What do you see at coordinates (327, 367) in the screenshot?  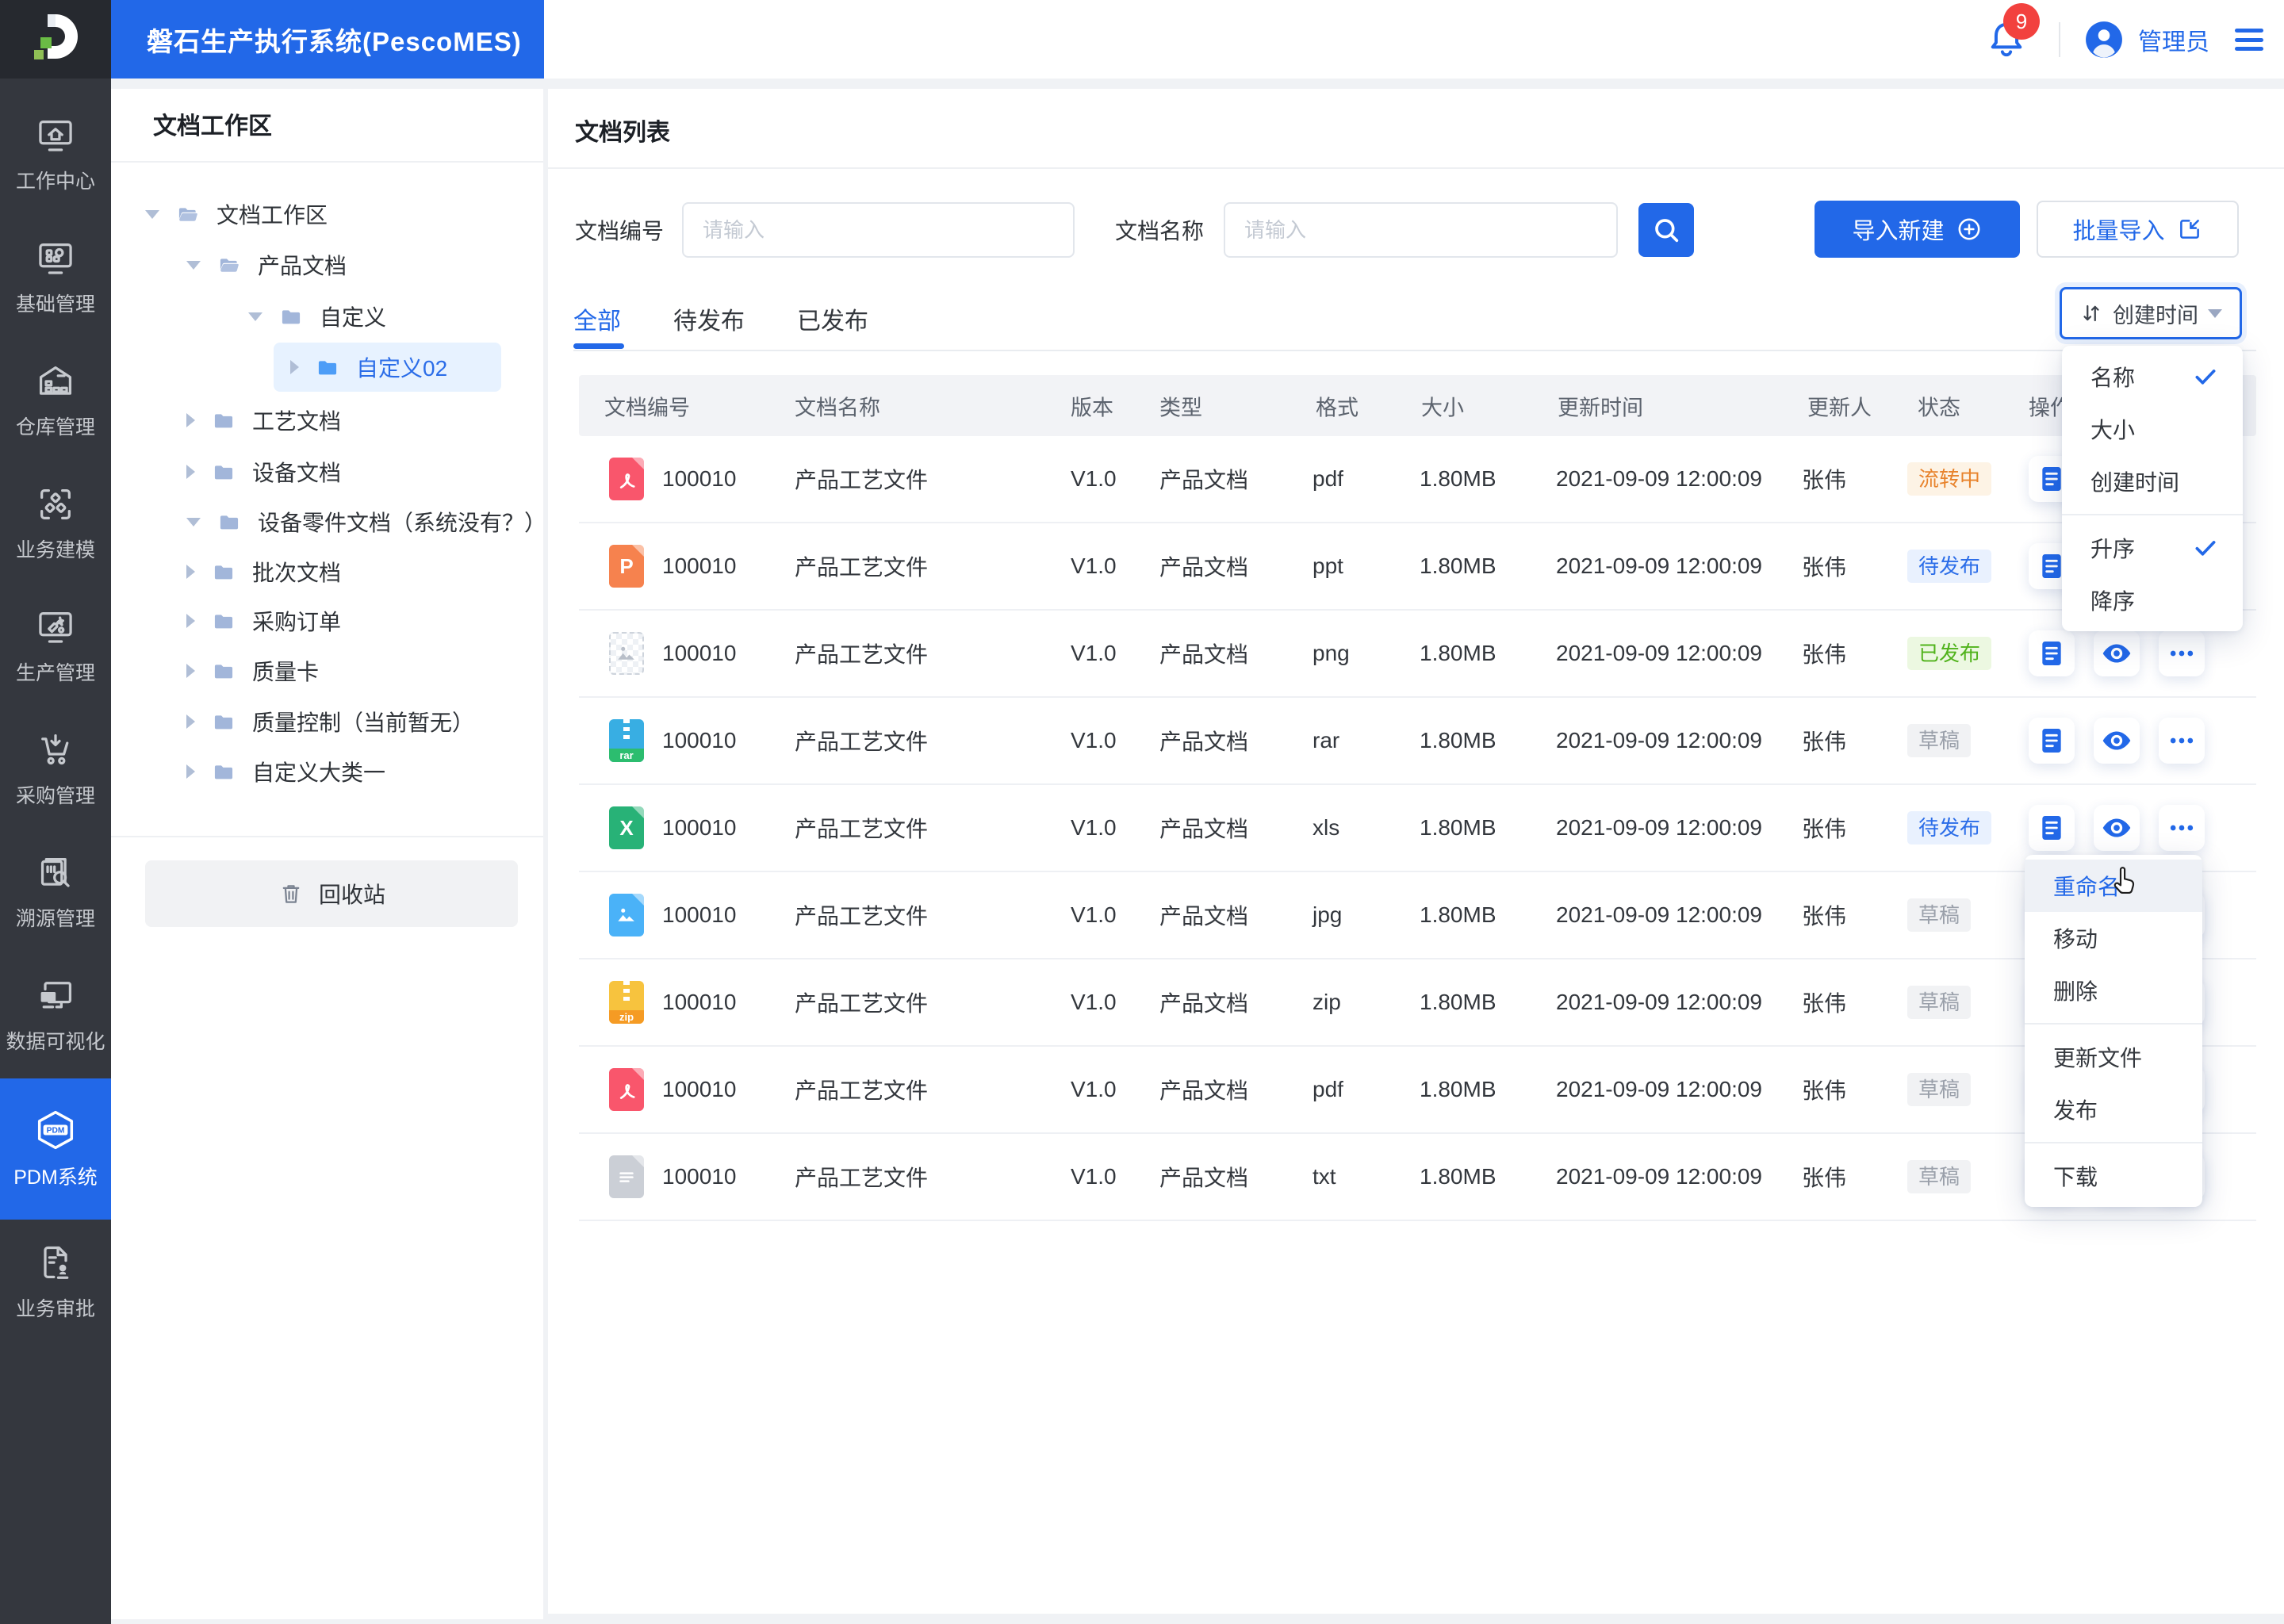 I see `tree-node-4: 自定义02` at bounding box center [327, 367].